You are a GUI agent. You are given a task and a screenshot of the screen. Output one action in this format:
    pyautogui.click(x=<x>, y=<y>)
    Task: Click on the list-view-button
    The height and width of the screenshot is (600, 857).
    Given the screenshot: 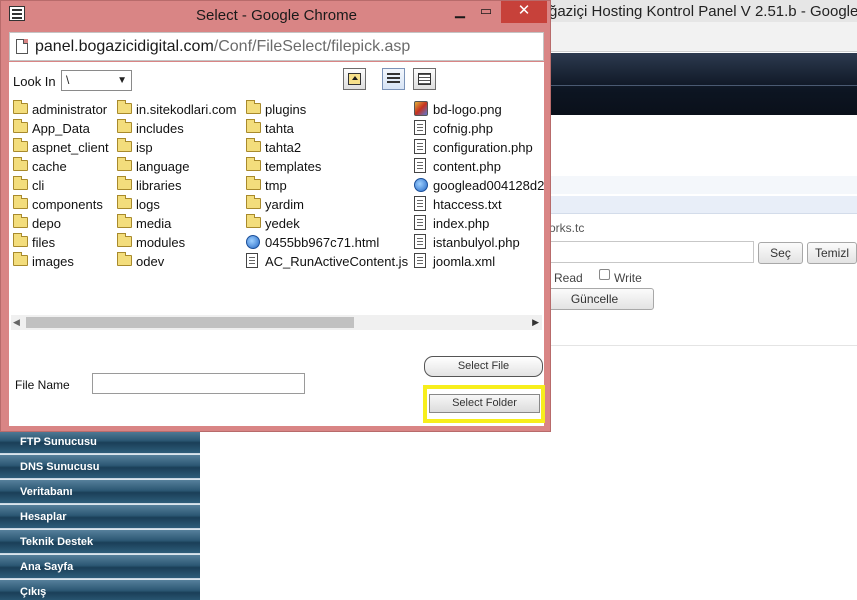 What is the action you would take?
    pyautogui.click(x=393, y=79)
    